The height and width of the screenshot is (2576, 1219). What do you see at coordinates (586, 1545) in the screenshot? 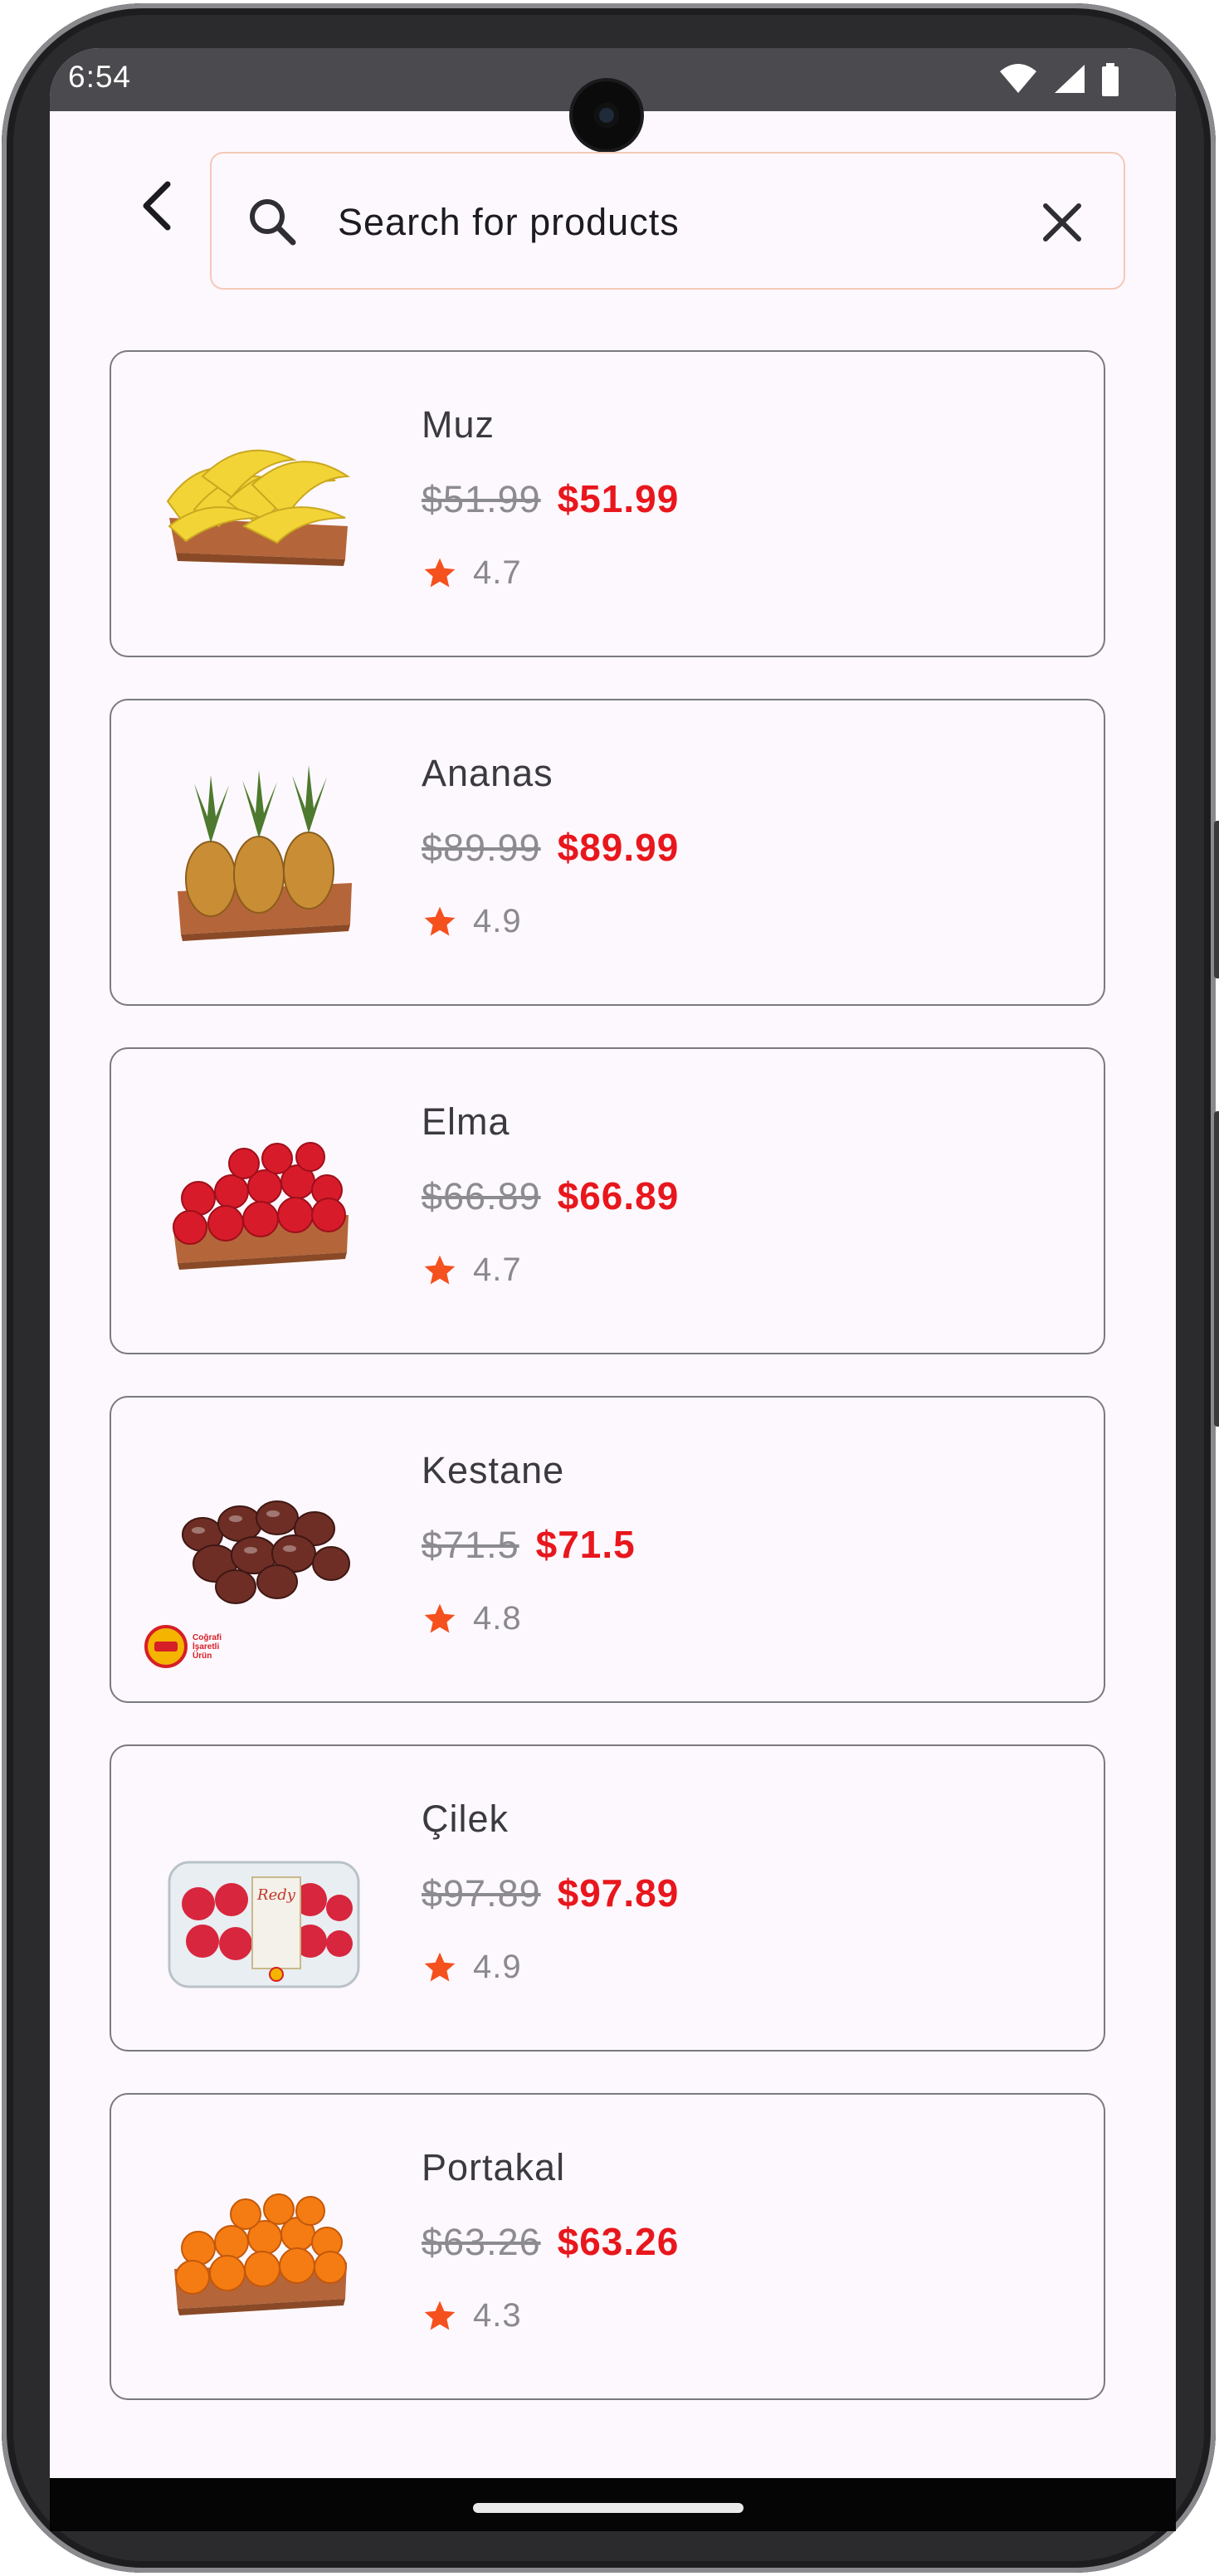
I see `sale-price: $71.5` at bounding box center [586, 1545].